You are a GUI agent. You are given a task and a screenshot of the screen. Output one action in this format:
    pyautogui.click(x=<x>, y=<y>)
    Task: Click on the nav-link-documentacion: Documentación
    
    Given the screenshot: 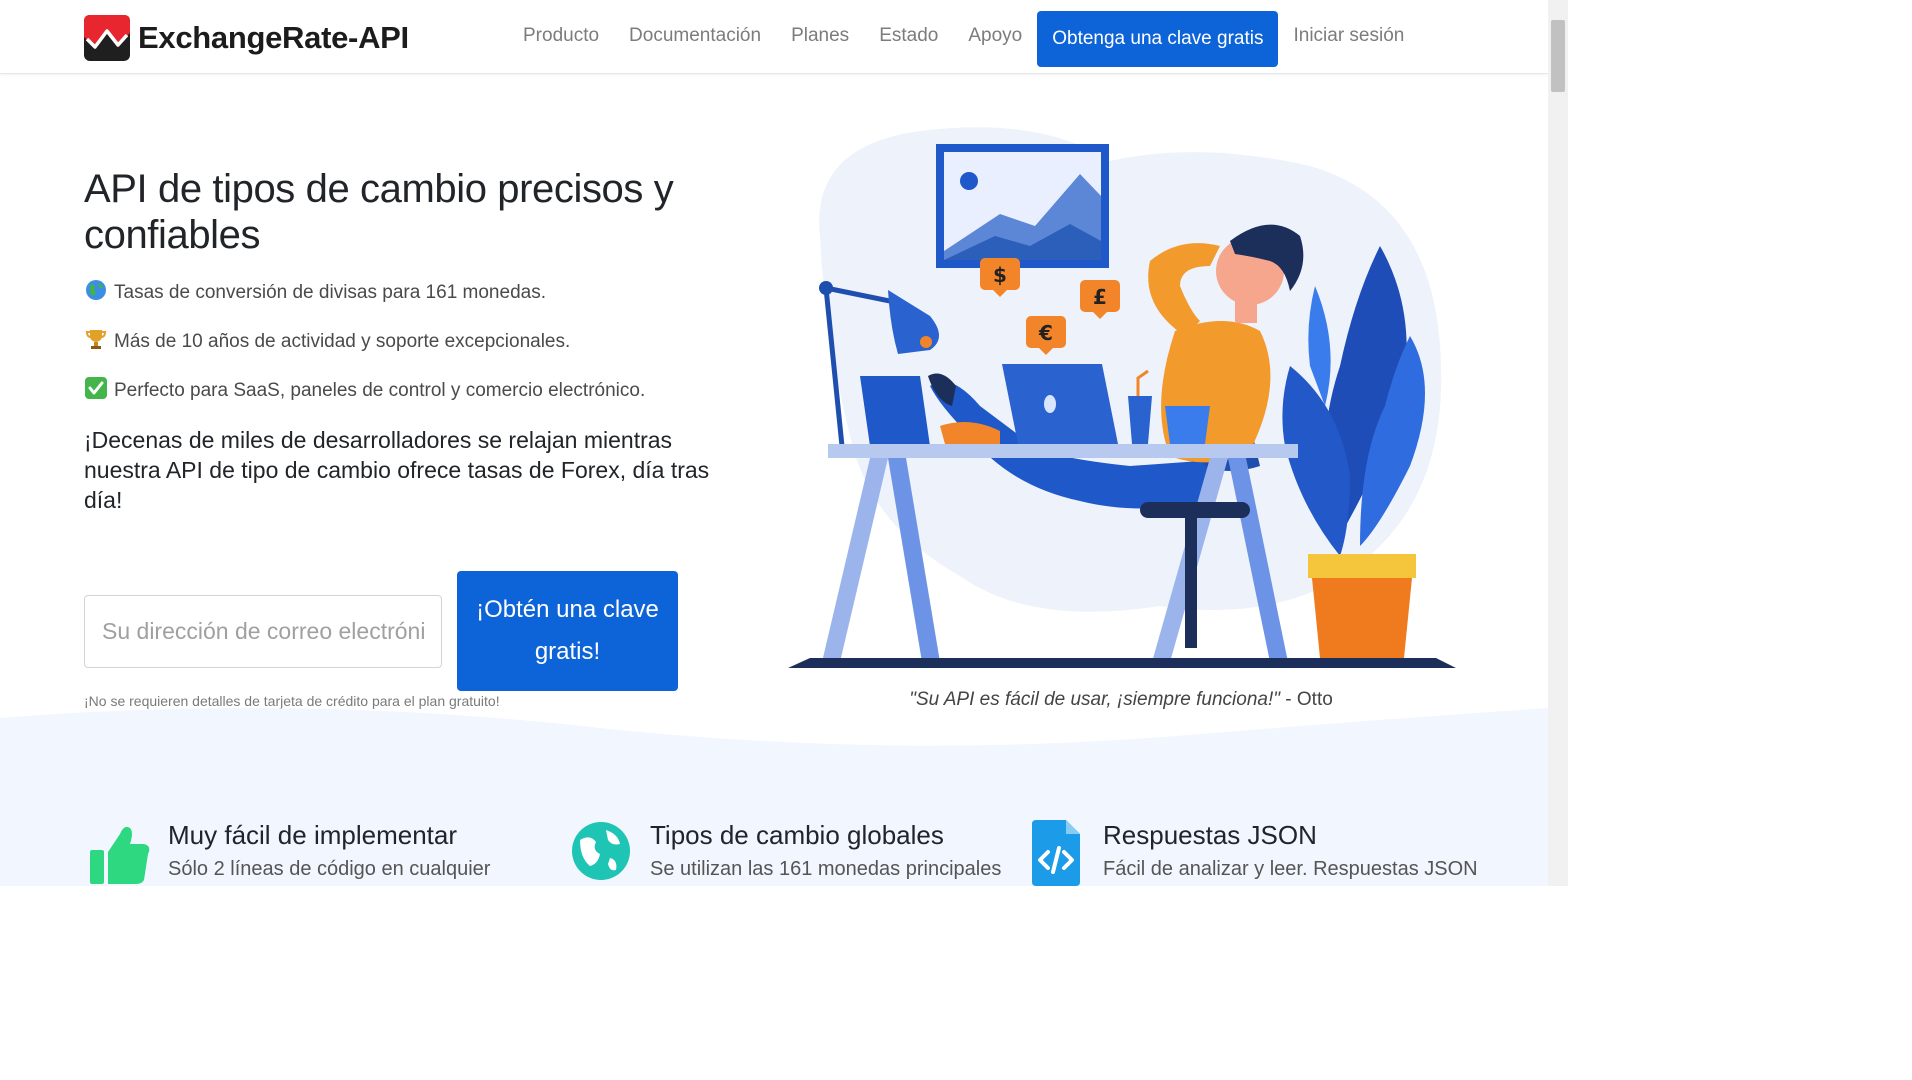 What is the action you would take?
    pyautogui.click(x=695, y=36)
    